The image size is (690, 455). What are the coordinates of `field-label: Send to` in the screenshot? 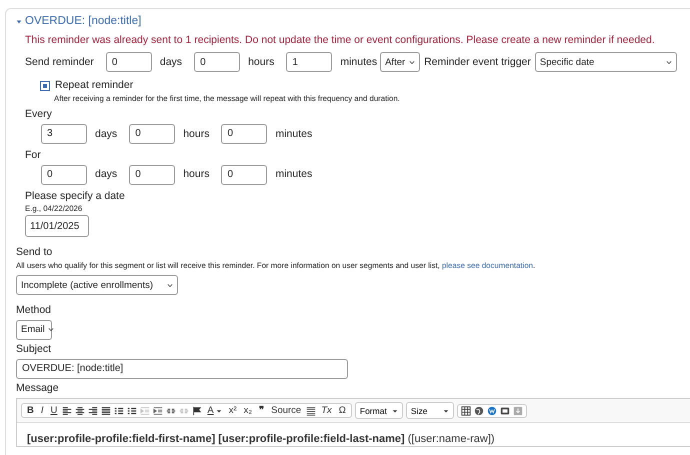 It's located at (35, 253).